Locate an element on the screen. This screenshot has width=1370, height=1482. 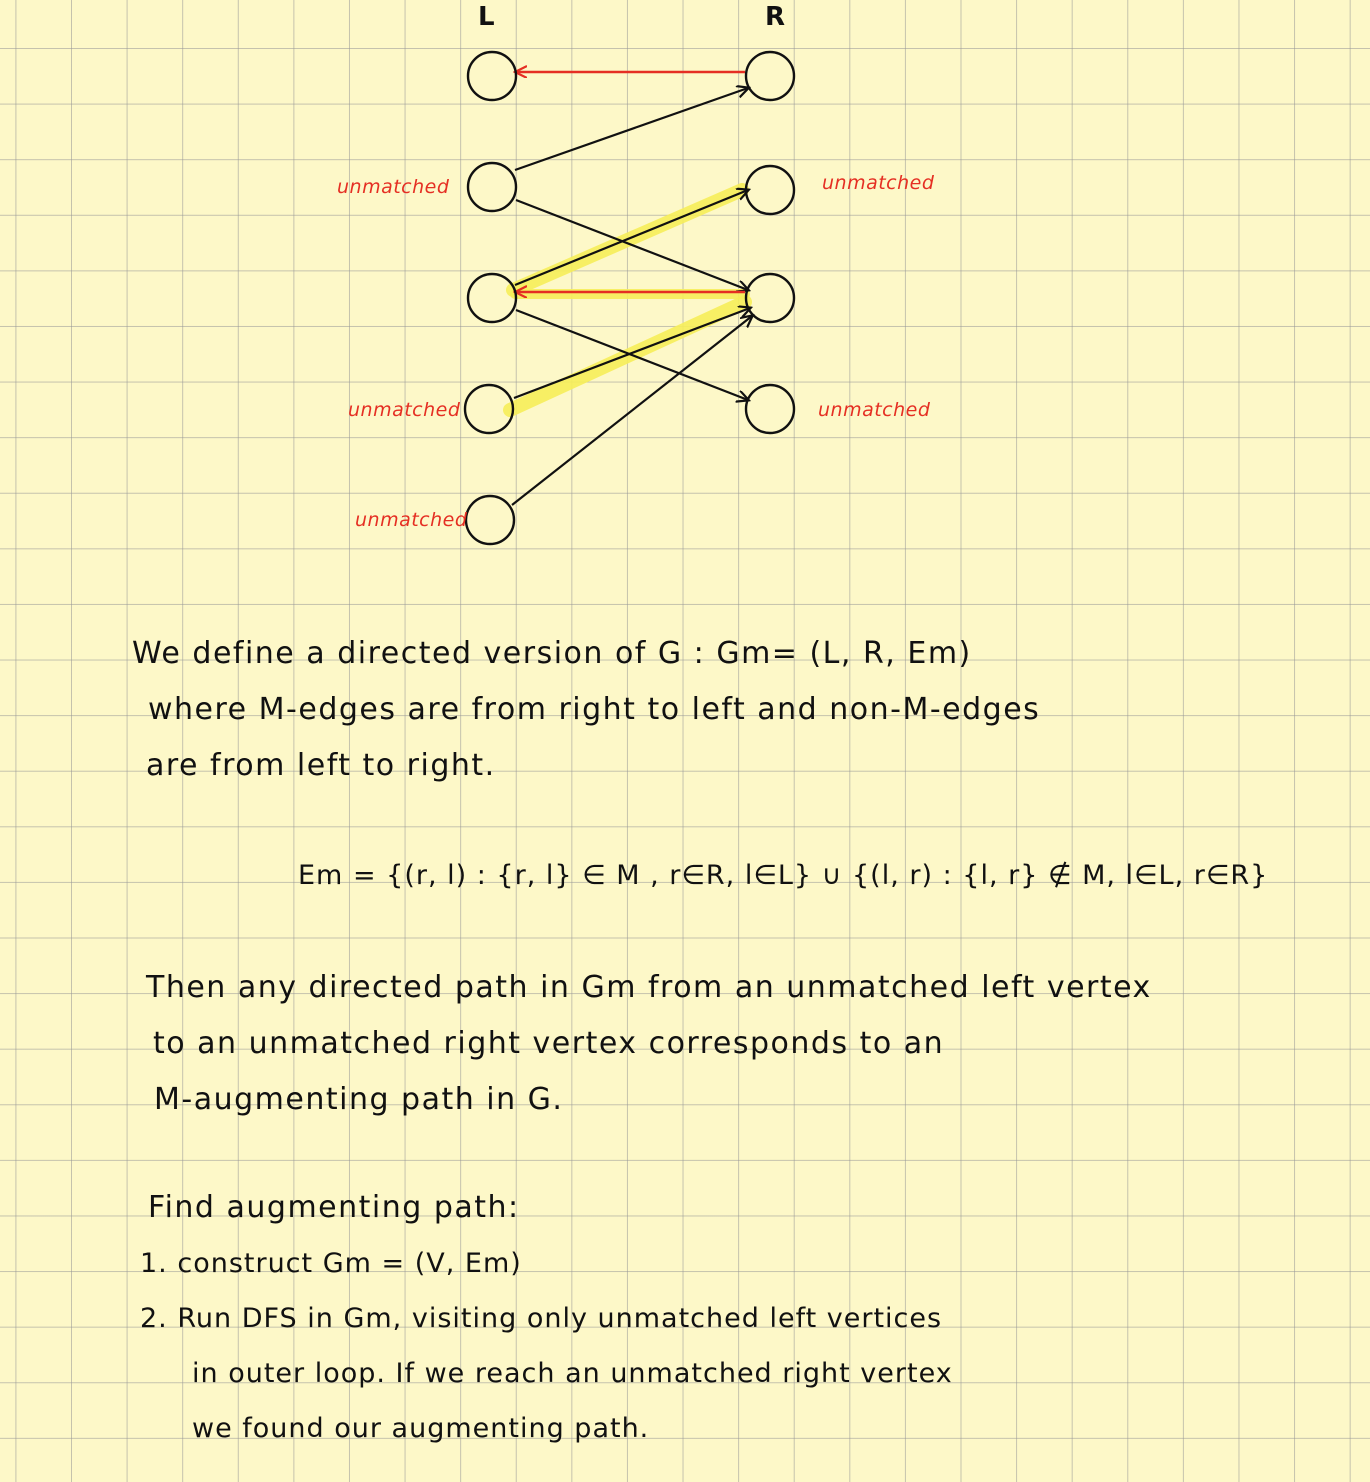
unmatched-label-right-4: unmatched is located at coordinates (874, 410).